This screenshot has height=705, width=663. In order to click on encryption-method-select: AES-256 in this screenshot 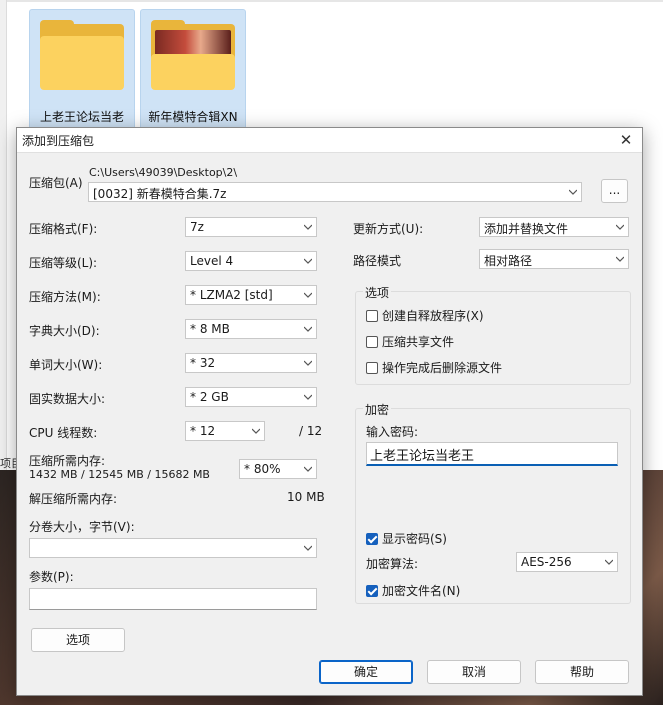, I will do `click(567, 562)`.